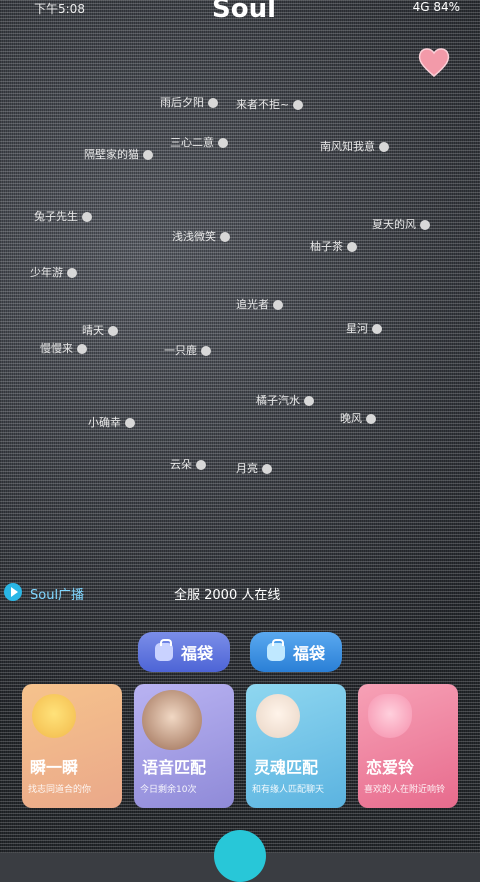 The height and width of the screenshot is (882, 480). Describe the element at coordinates (192, 142) in the screenshot. I see `planet-user-name: 三心二意` at that location.